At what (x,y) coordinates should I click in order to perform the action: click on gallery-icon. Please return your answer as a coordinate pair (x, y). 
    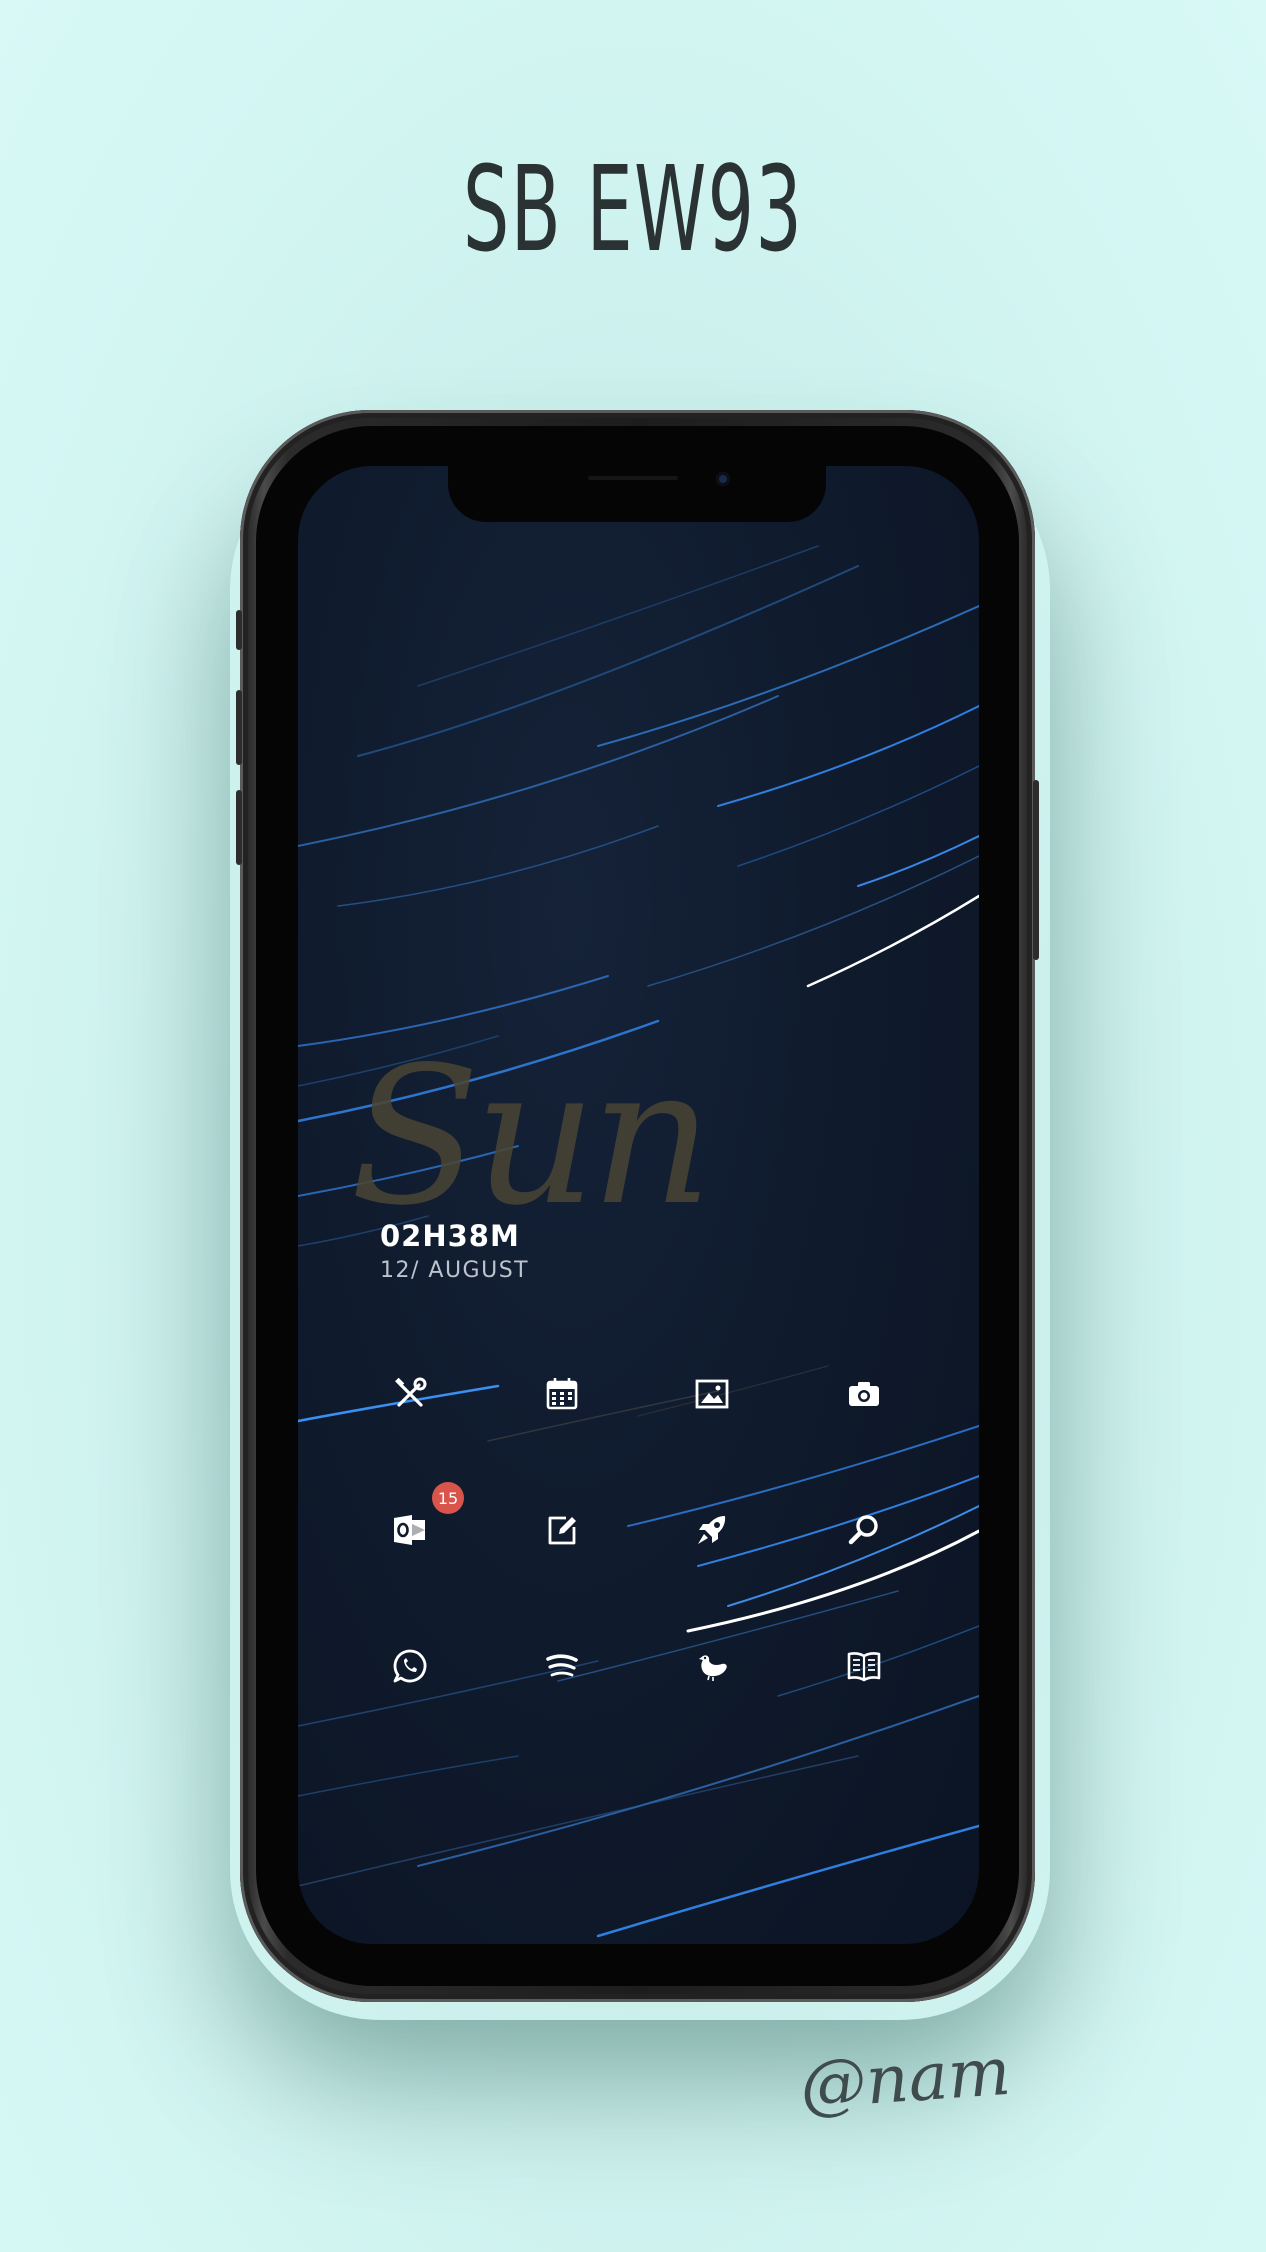
    Looking at the image, I should click on (712, 1394).